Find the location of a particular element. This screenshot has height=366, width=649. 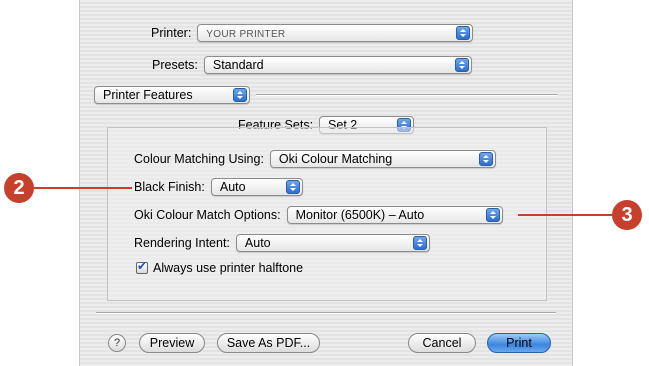

black-finish-row: Black Finish: Auto is located at coordinates (218, 187).